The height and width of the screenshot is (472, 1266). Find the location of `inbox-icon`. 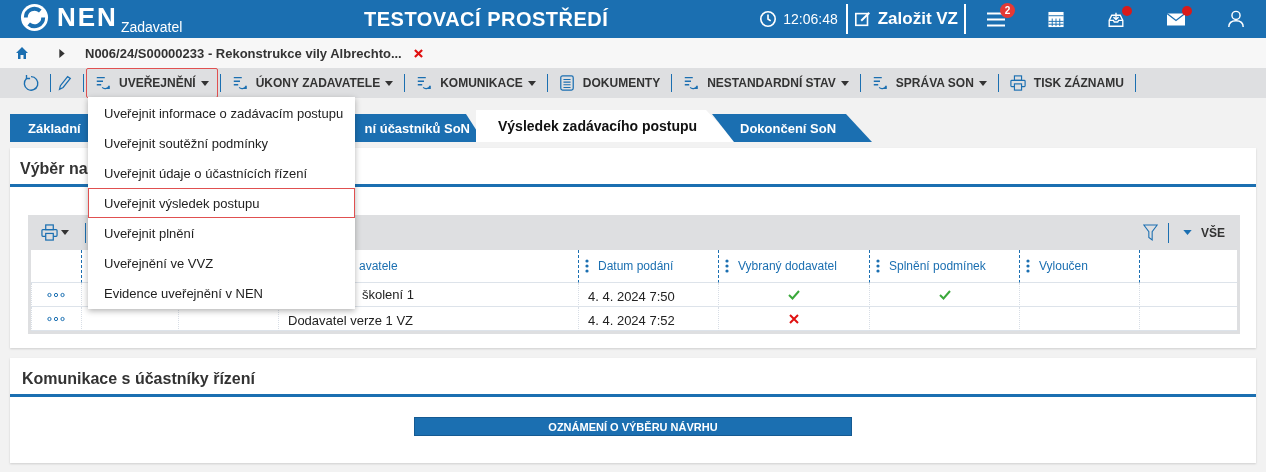

inbox-icon is located at coordinates (1116, 19).